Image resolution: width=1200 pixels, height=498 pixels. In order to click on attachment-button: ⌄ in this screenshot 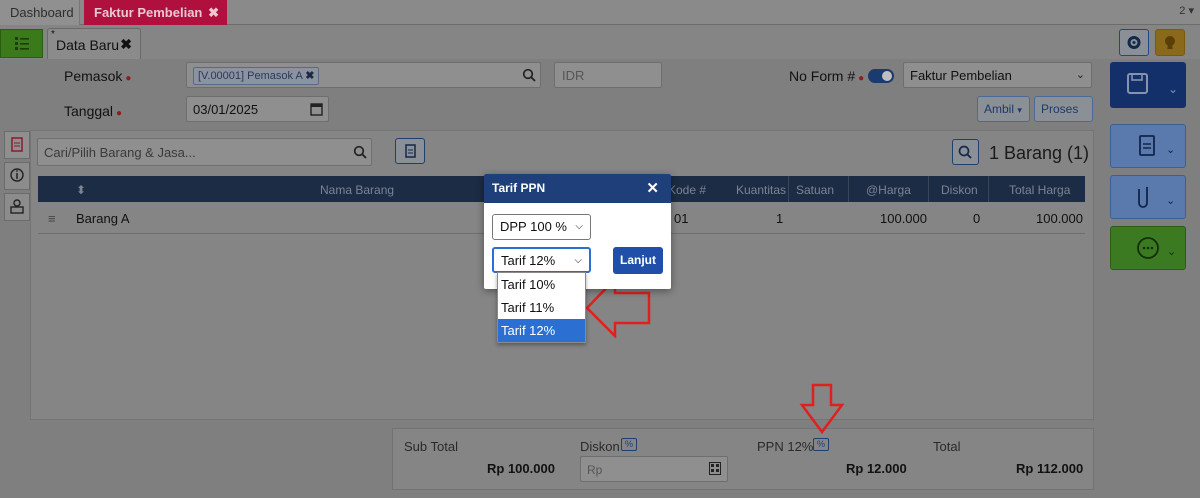, I will do `click(1148, 197)`.